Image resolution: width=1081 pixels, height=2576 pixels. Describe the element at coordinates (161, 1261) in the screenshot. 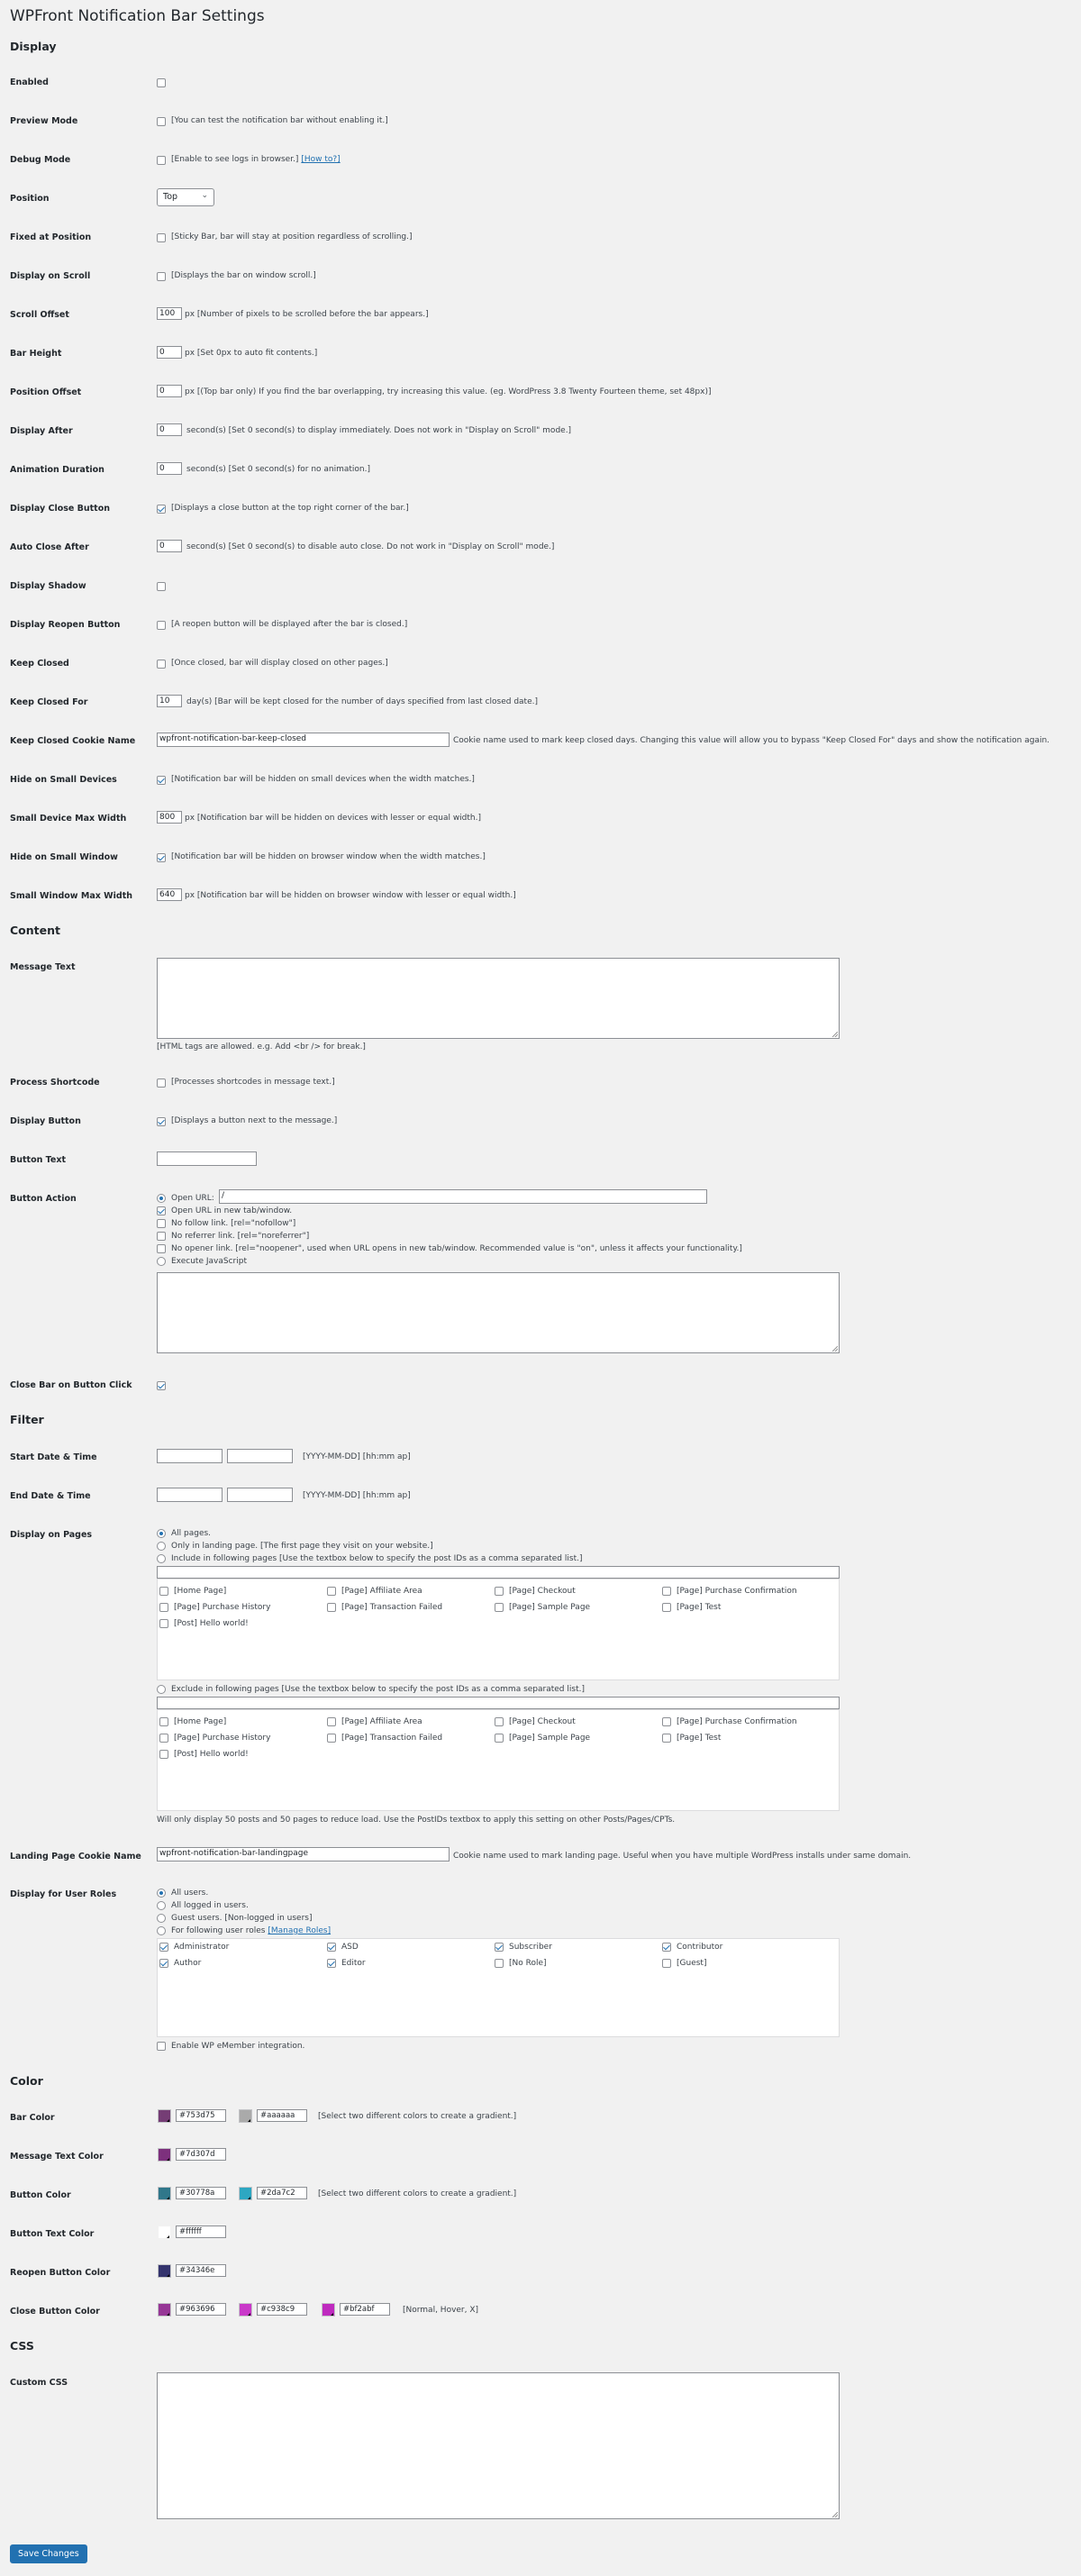

I see `execute-js-radio` at that location.